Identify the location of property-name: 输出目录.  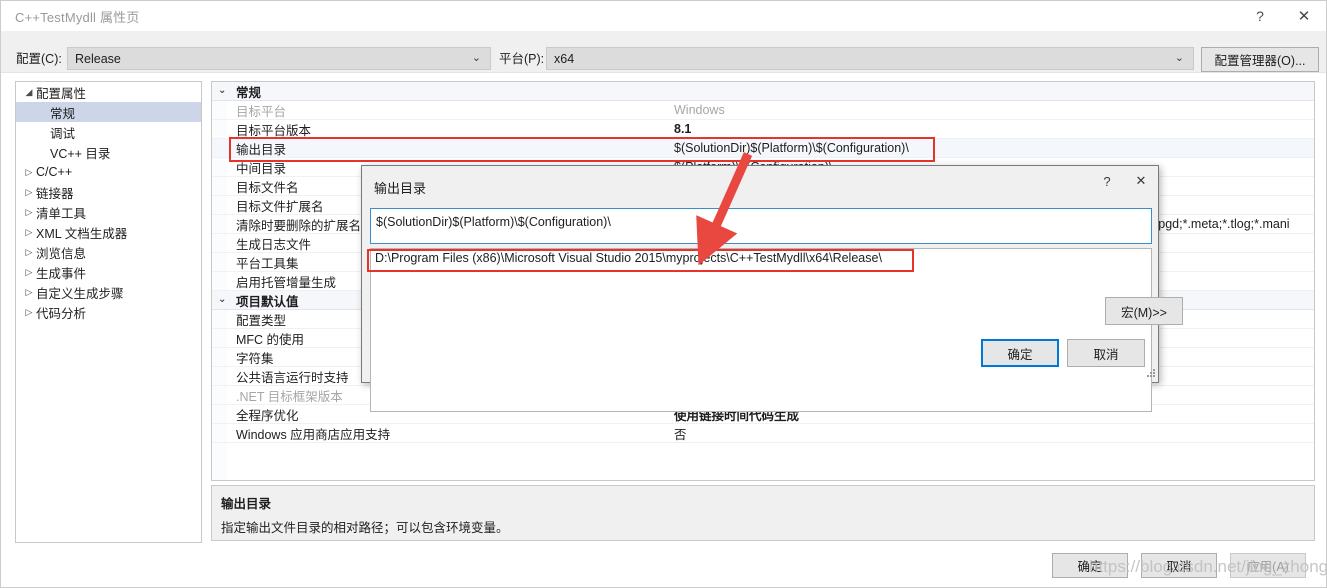
(261, 149).